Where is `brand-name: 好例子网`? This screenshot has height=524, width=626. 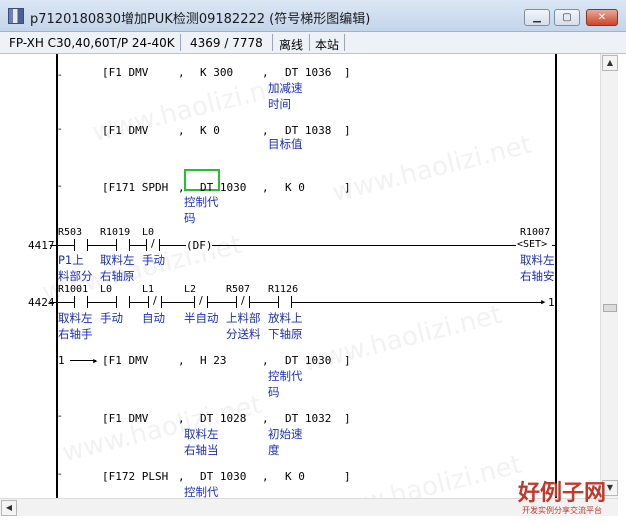 brand-name: 好例子网 is located at coordinates (561, 493).